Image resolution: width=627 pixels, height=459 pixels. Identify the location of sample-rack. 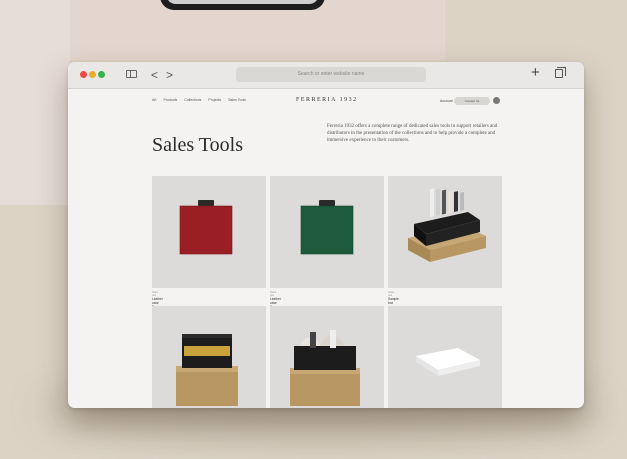
(325, 358).